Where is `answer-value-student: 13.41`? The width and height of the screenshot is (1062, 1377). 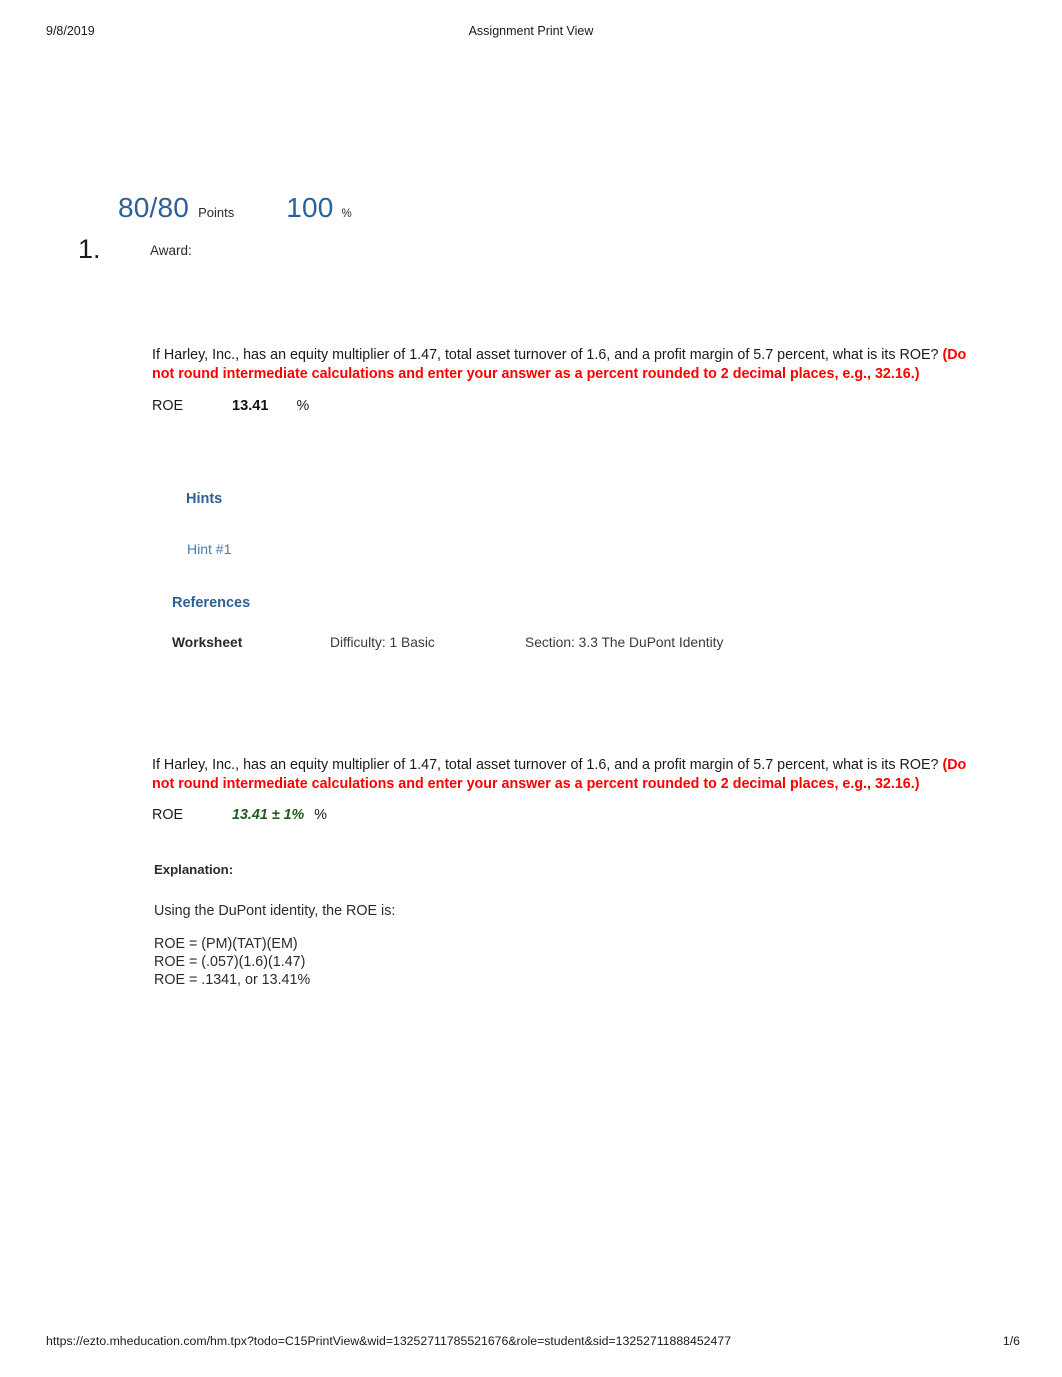 answer-value-student: 13.41 is located at coordinates (250, 406).